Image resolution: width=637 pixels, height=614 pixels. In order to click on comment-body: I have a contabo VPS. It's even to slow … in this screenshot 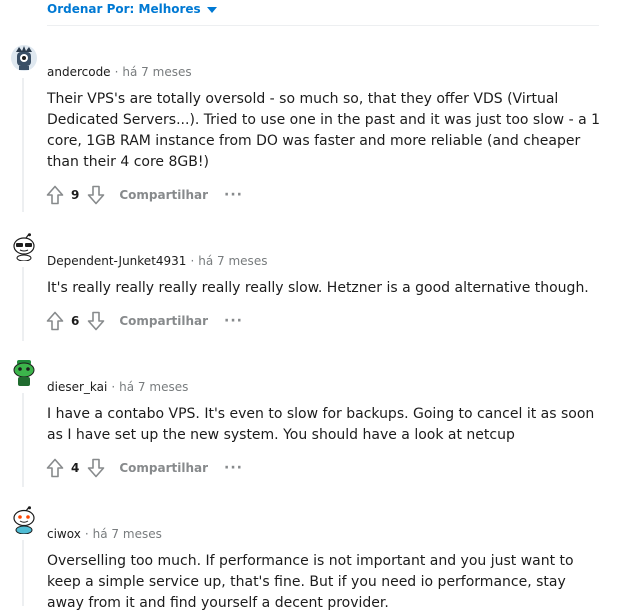, I will do `click(321, 424)`.